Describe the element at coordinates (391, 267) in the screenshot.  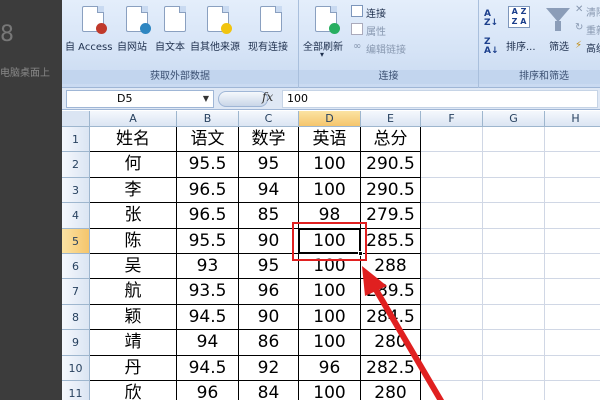
I see `table-cell: 288` at that location.